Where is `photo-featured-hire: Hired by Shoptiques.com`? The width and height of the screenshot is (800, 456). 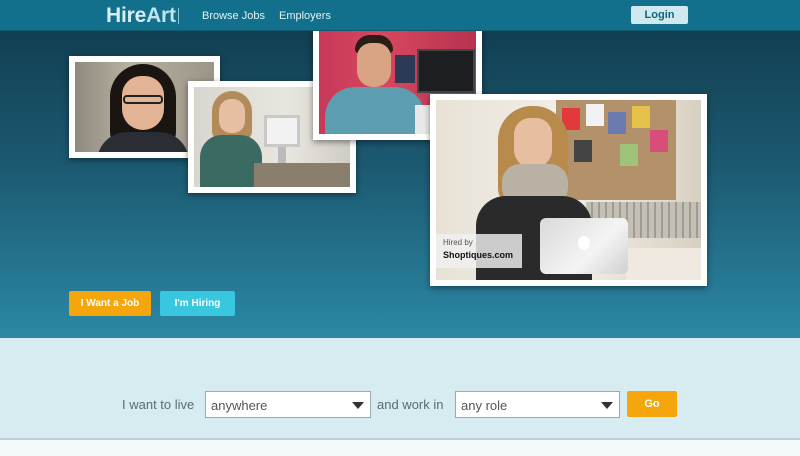
photo-featured-hire: Hired by Shoptiques.com is located at coordinates (568, 190).